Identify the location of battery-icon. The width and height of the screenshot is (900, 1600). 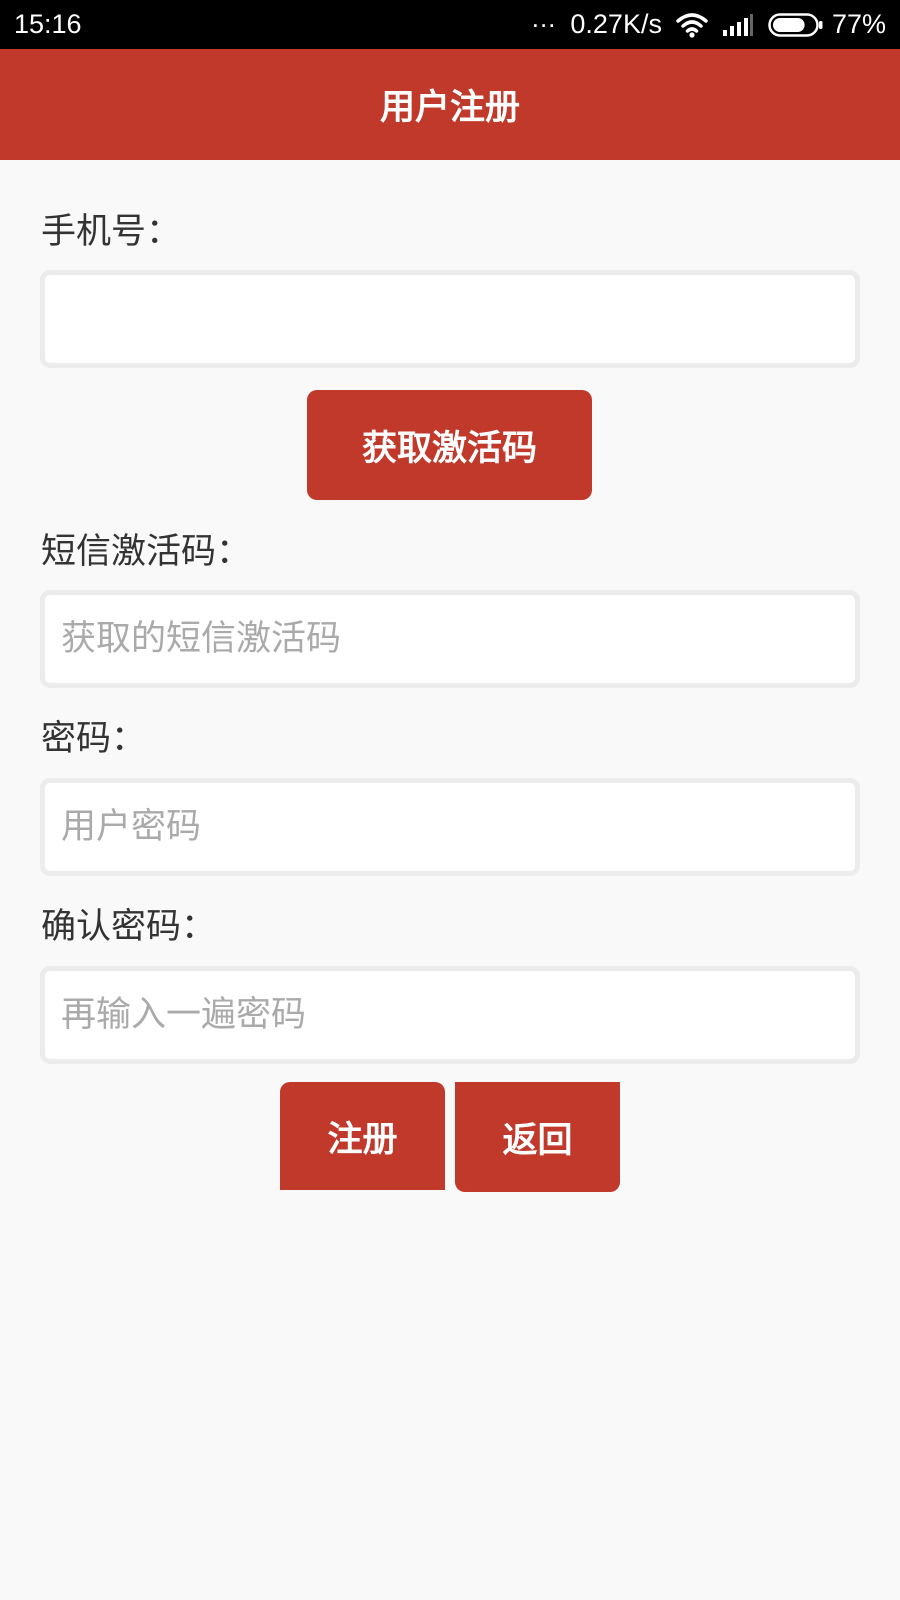
(796, 25).